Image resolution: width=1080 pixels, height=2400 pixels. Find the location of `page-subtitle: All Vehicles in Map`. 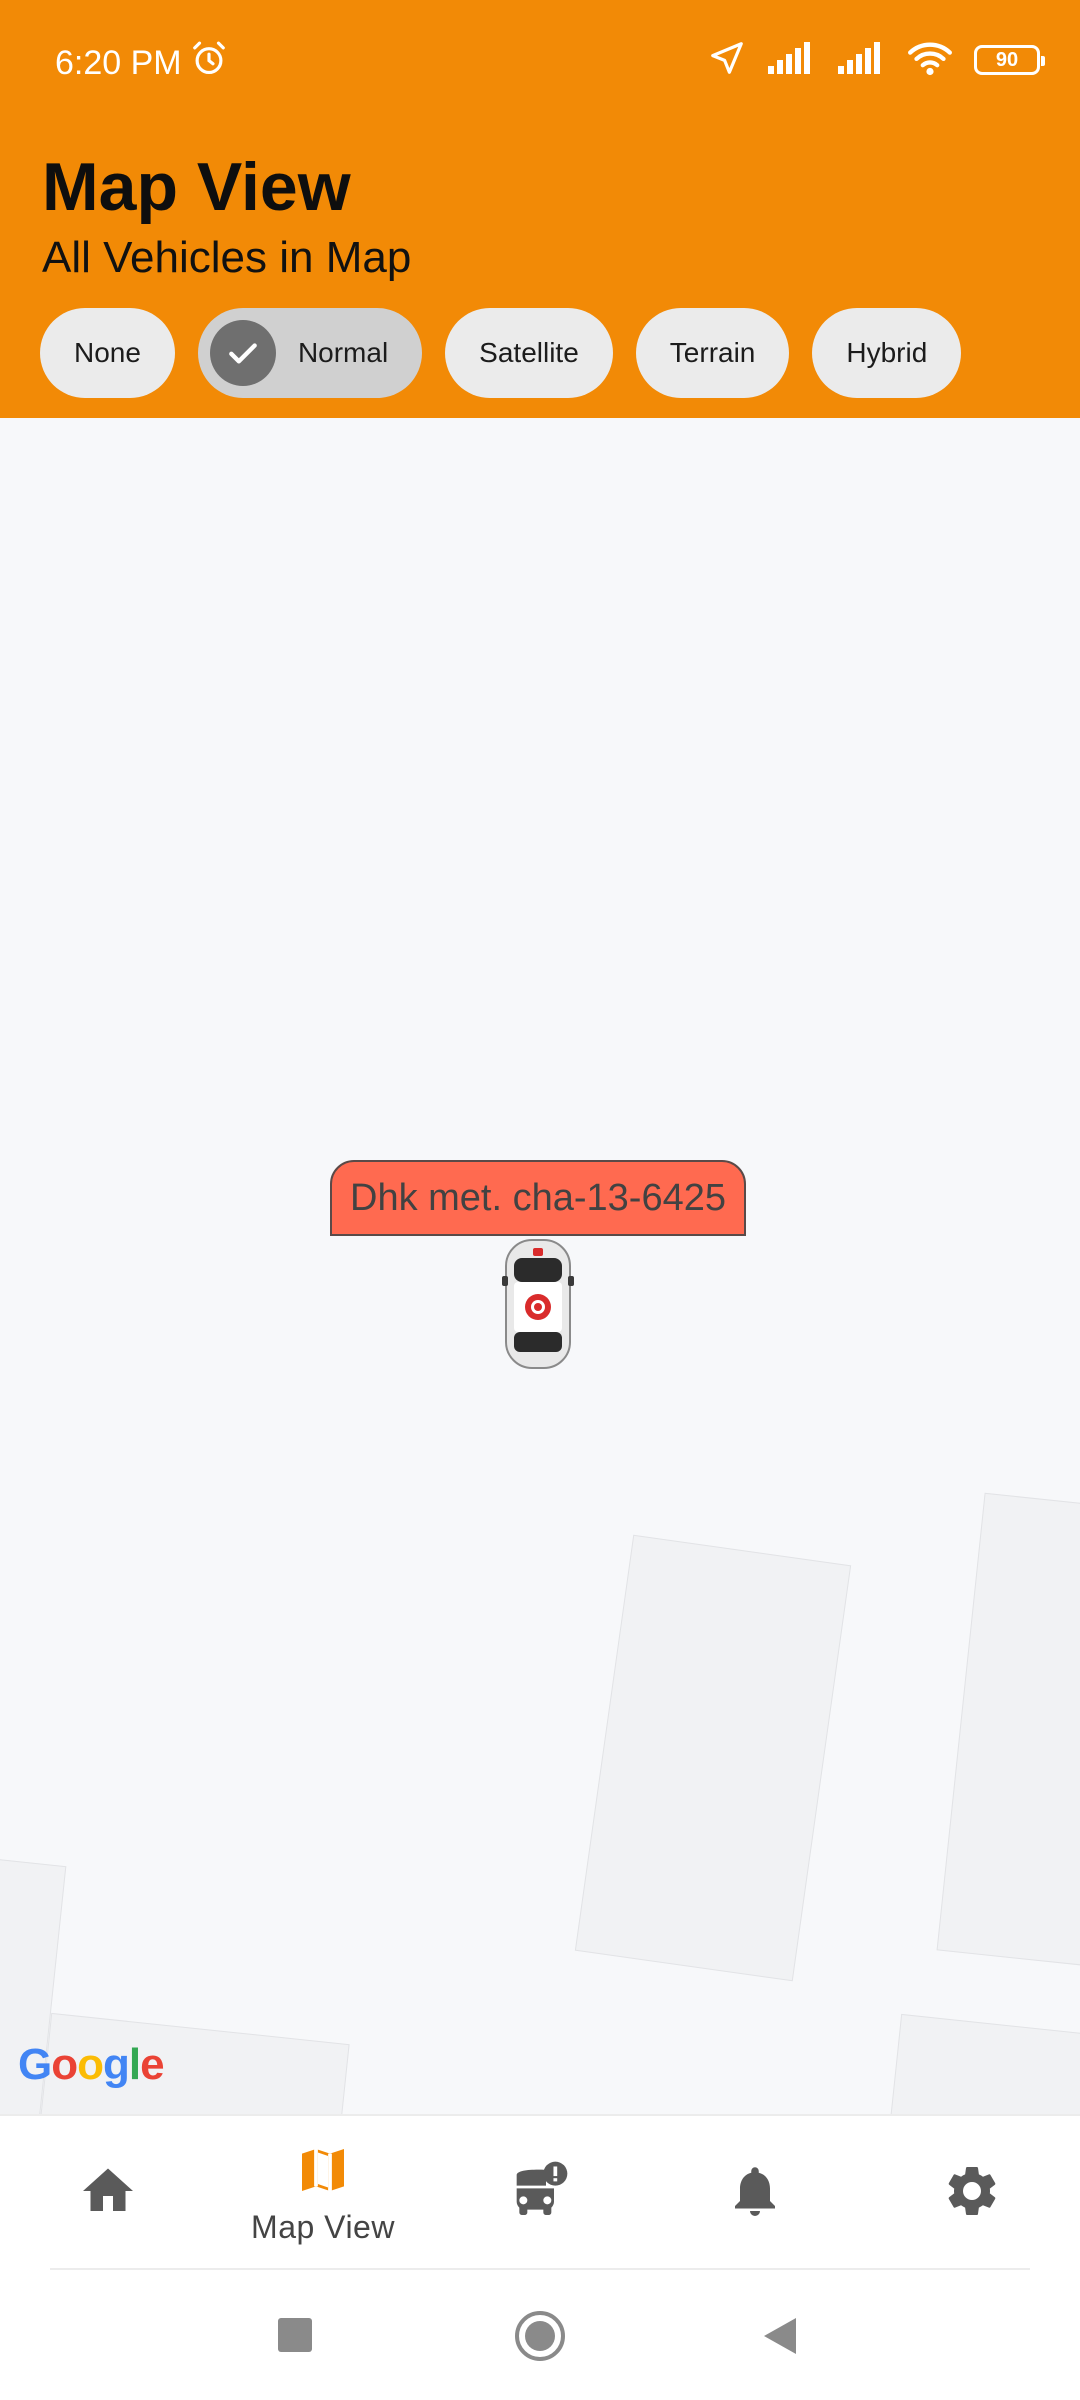

page-subtitle: All Vehicles in Map is located at coordinates (227, 257).